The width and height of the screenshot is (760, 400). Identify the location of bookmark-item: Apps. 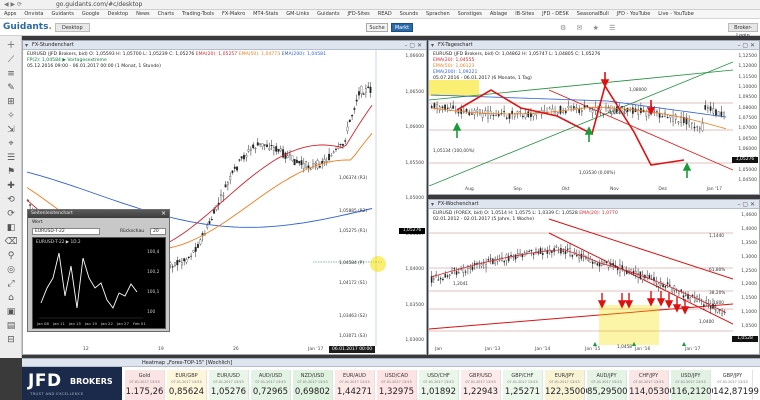
(10, 14).